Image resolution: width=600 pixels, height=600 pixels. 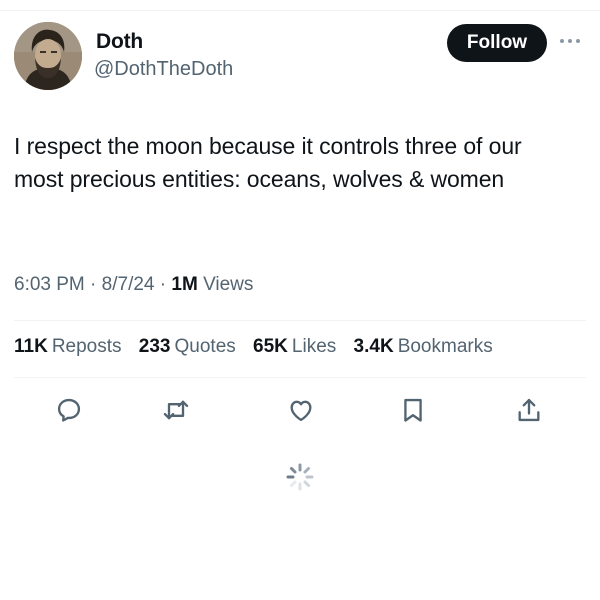 I want to click on quotes-stat: 233 Quotes, so click(x=187, y=347).